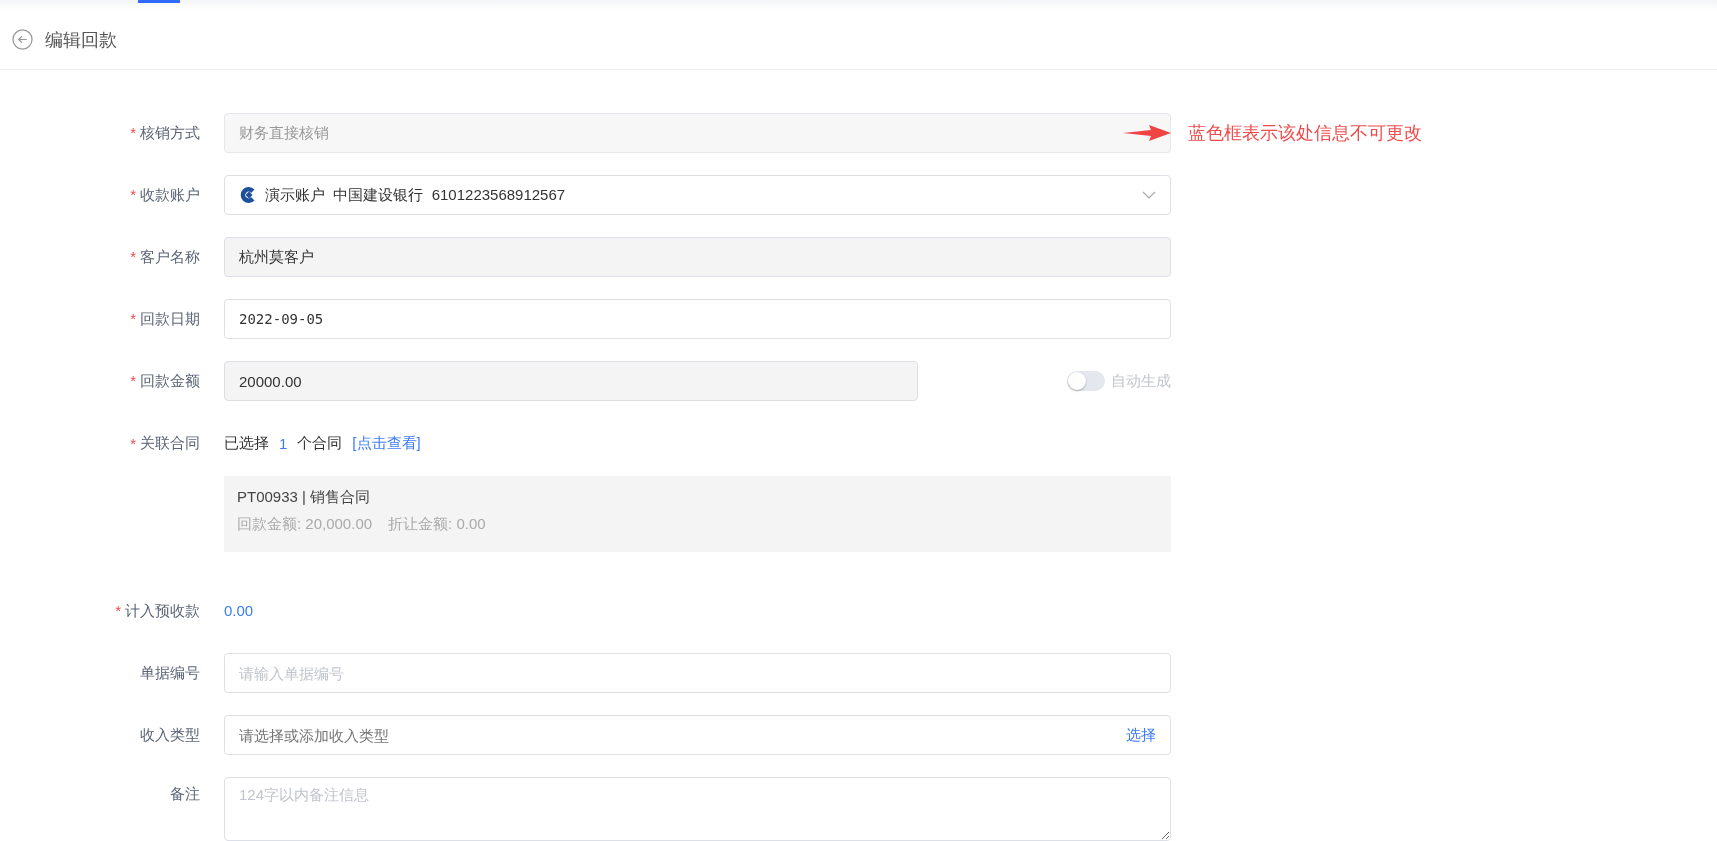 The image size is (1717, 841). I want to click on payment-amount: 回款金额: 20,000.00, so click(305, 524).